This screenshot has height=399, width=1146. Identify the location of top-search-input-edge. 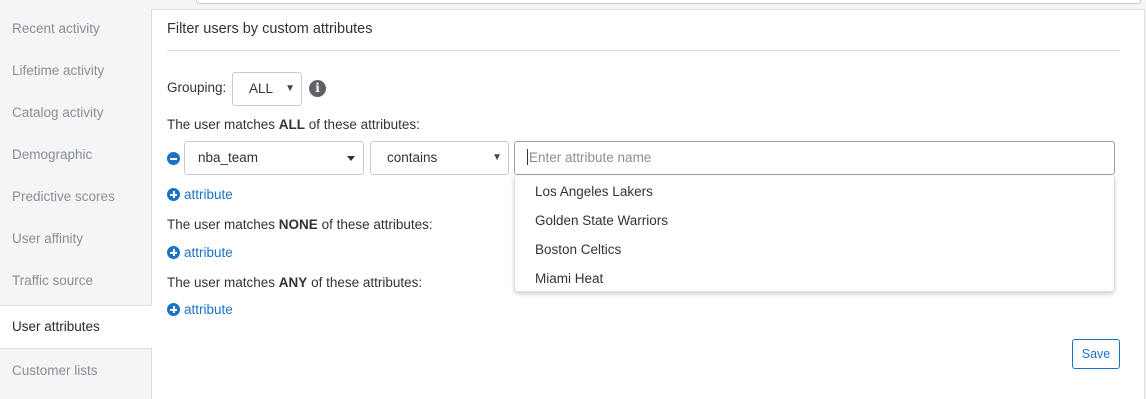
(668, 2).